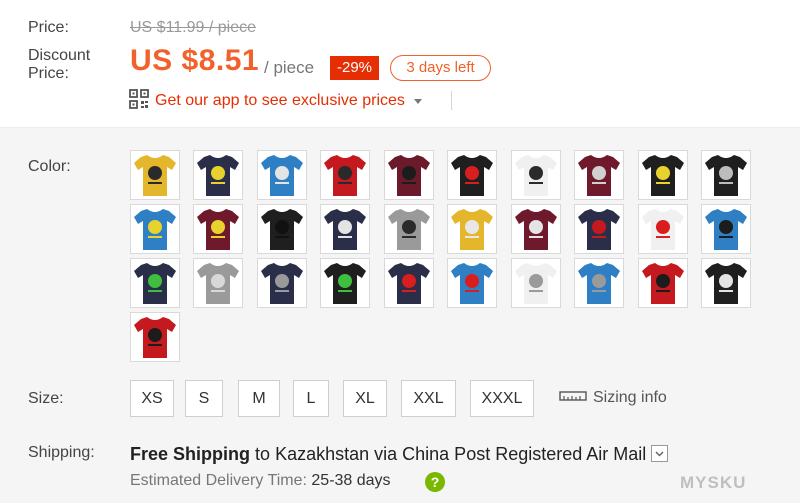 This screenshot has height=503, width=800. What do you see at coordinates (311, 398) in the screenshot?
I see `size-option-l: L` at bounding box center [311, 398].